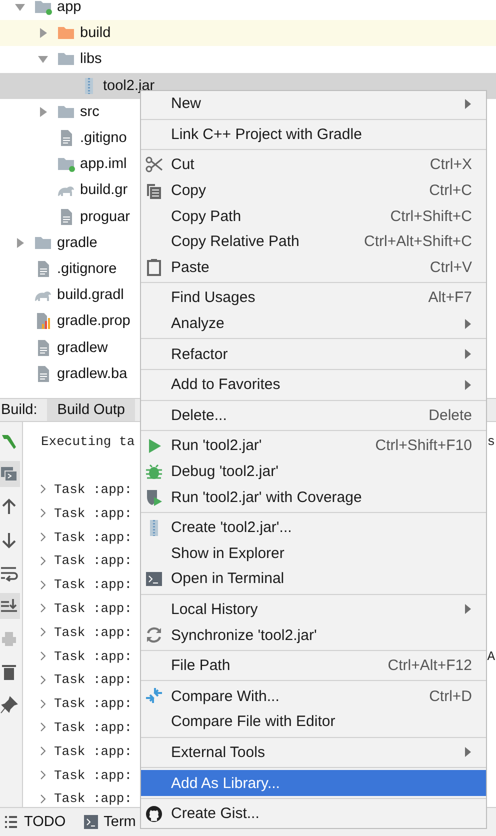 This screenshot has width=496, height=836. I want to click on tree-label: tool2.jar, so click(129, 86).